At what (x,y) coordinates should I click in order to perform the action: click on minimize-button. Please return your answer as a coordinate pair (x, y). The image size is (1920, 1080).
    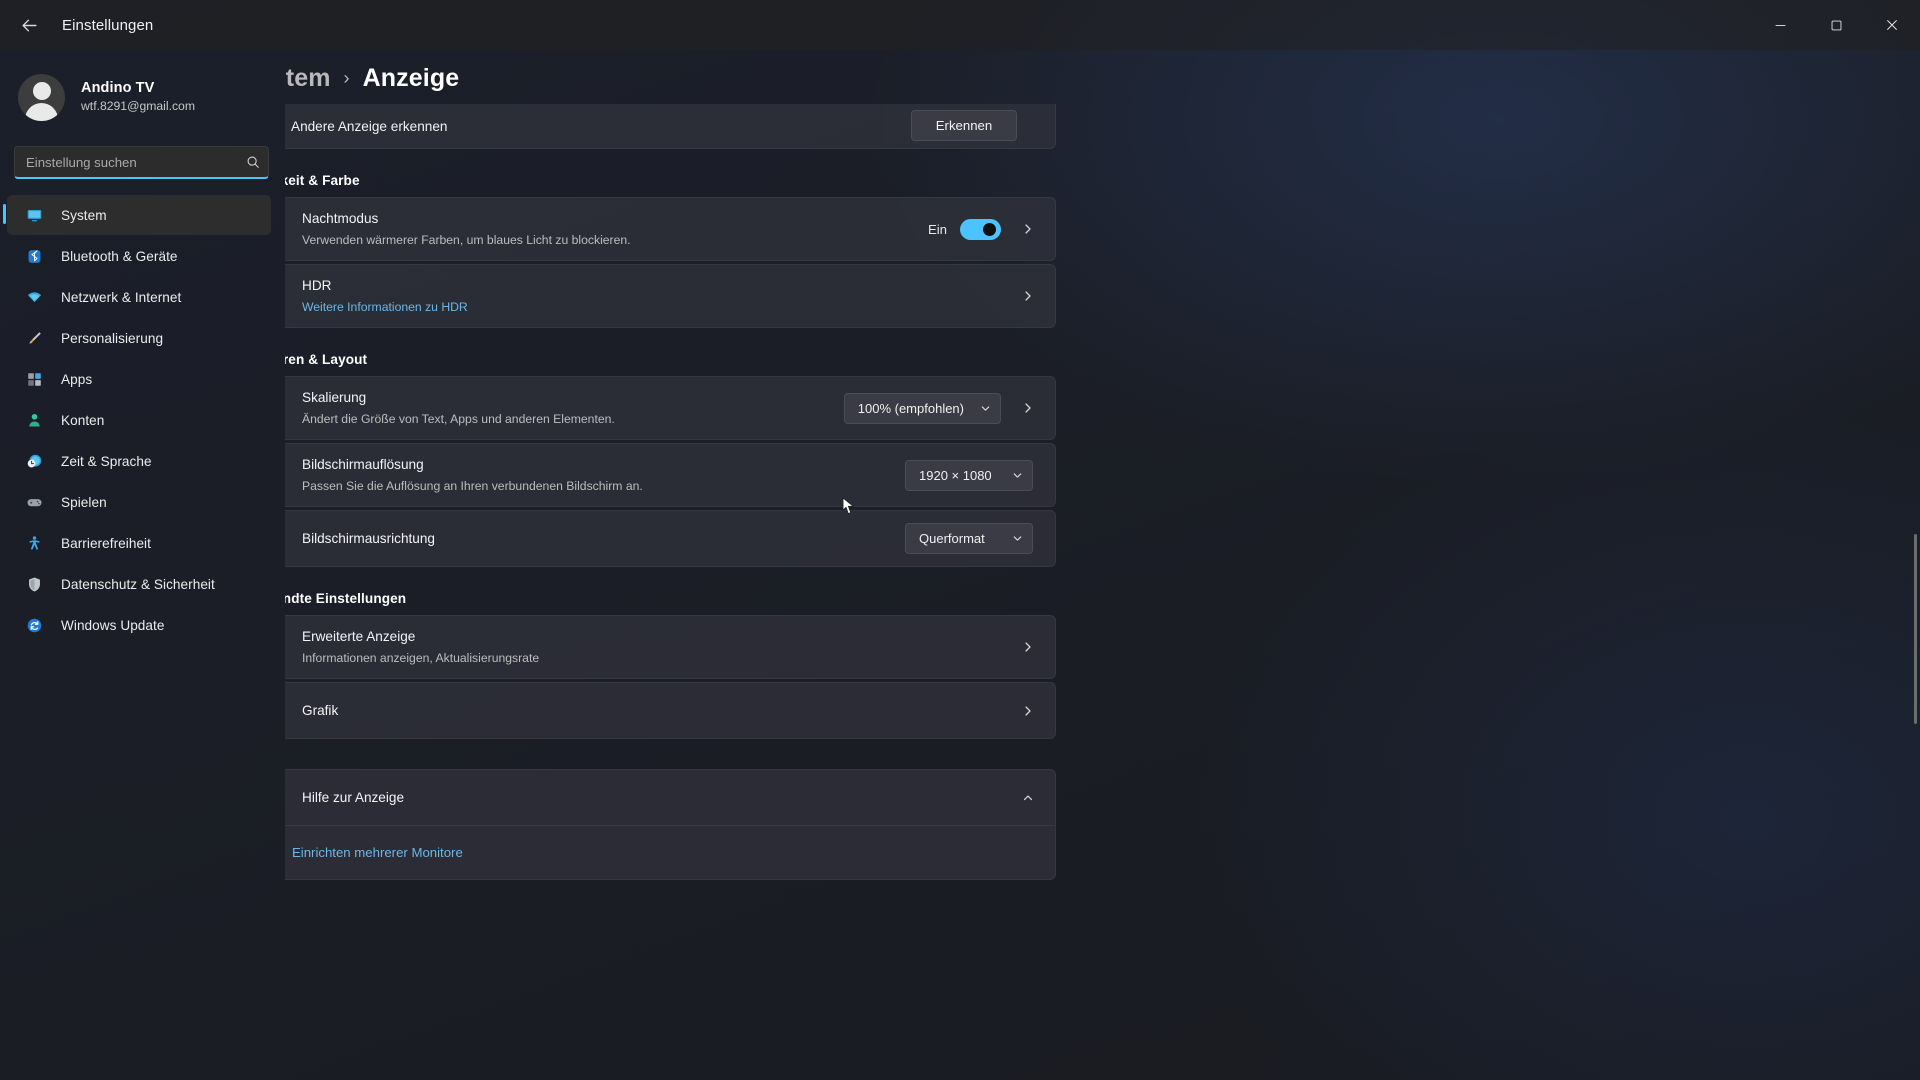
    Looking at the image, I should click on (1780, 25).